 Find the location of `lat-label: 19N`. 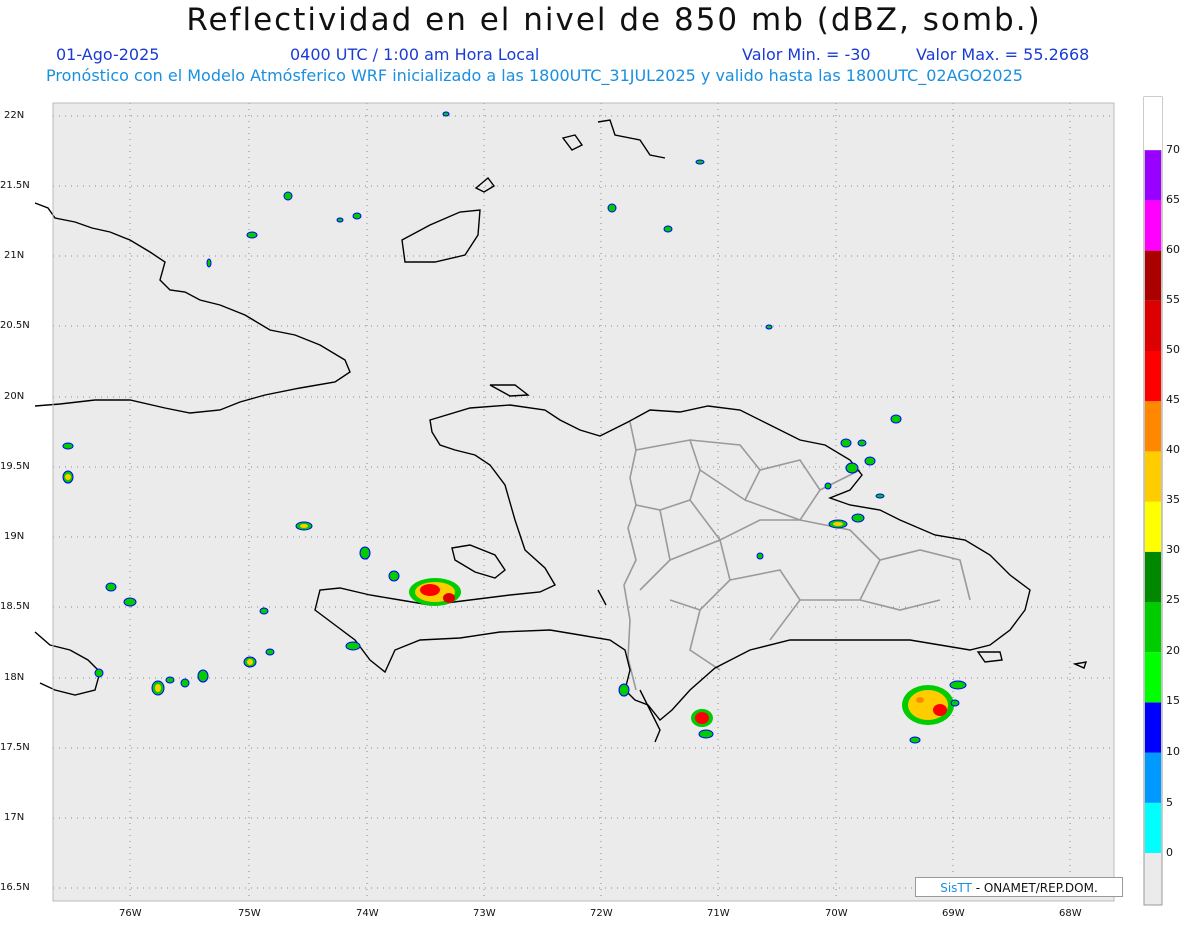

lat-label: 19N is located at coordinates (14, 536).